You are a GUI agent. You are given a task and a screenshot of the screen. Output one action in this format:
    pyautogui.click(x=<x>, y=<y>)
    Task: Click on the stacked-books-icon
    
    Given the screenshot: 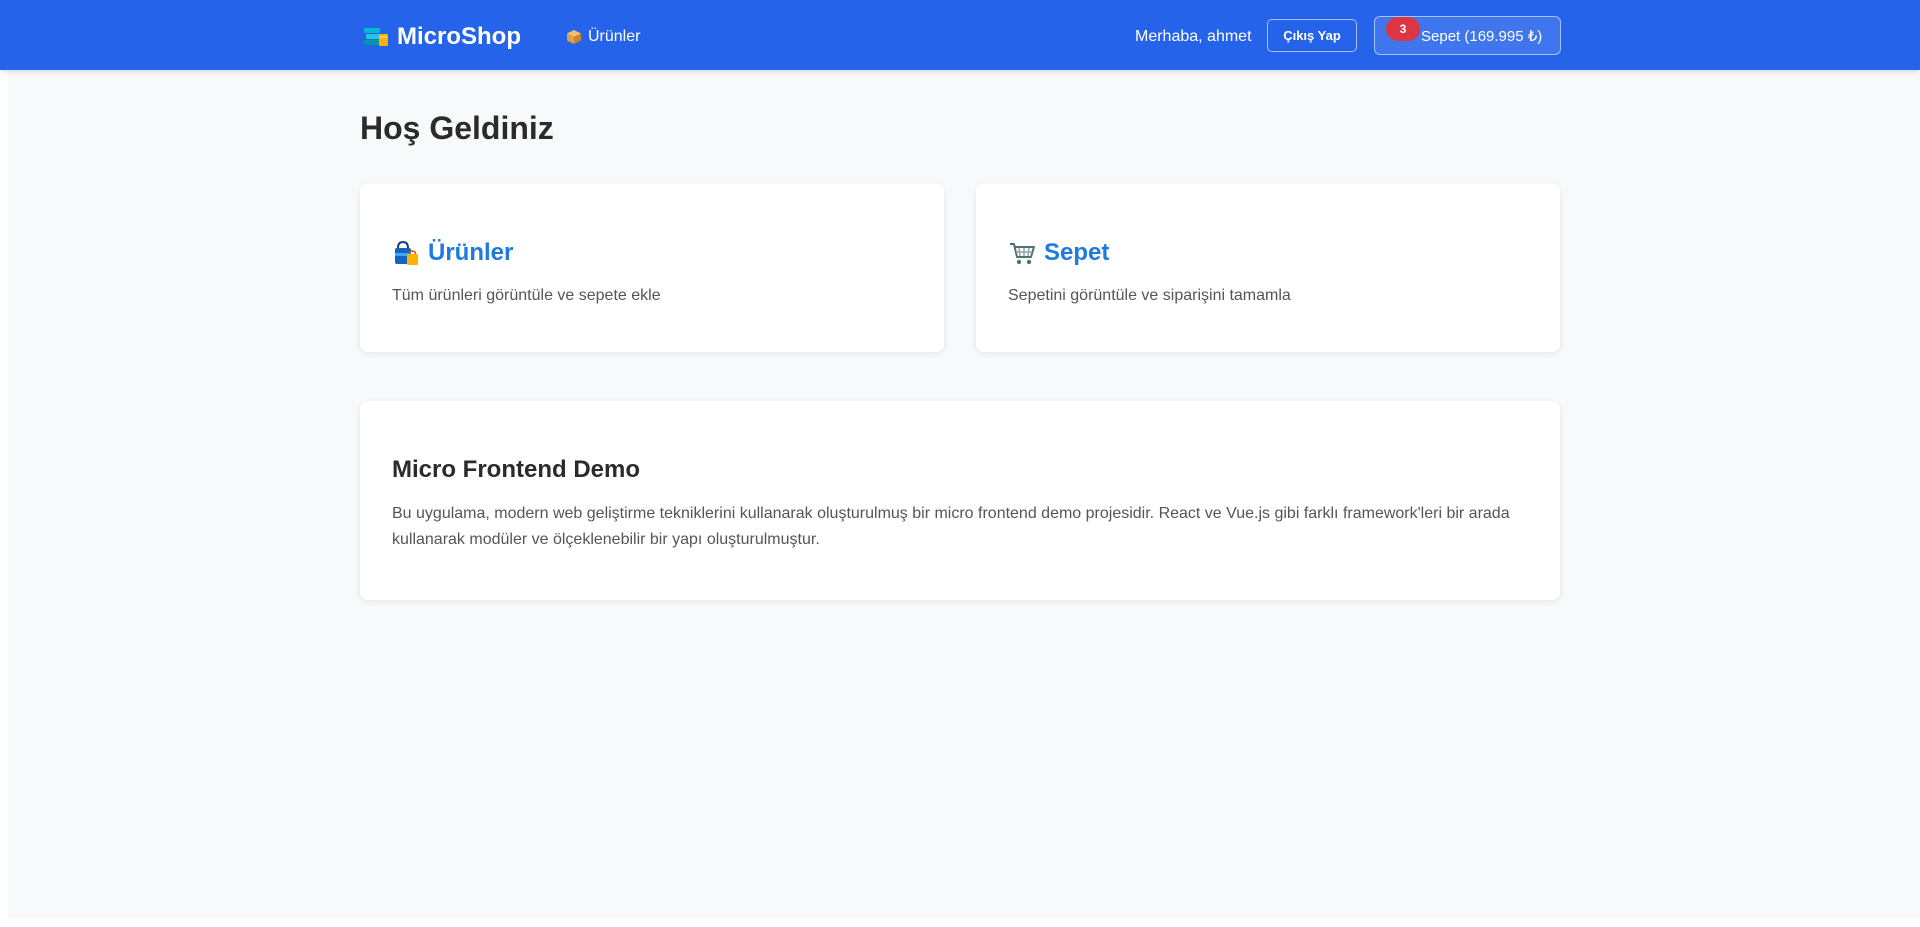 What is the action you would take?
    pyautogui.click(x=376, y=37)
    